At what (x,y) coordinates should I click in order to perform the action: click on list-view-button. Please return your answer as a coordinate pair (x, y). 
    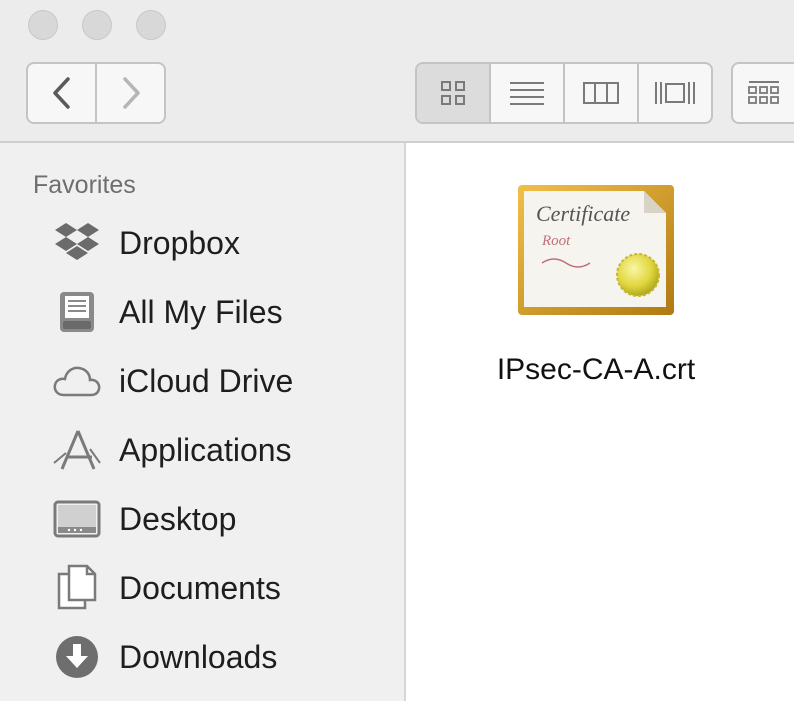
    Looking at the image, I should click on (526, 93).